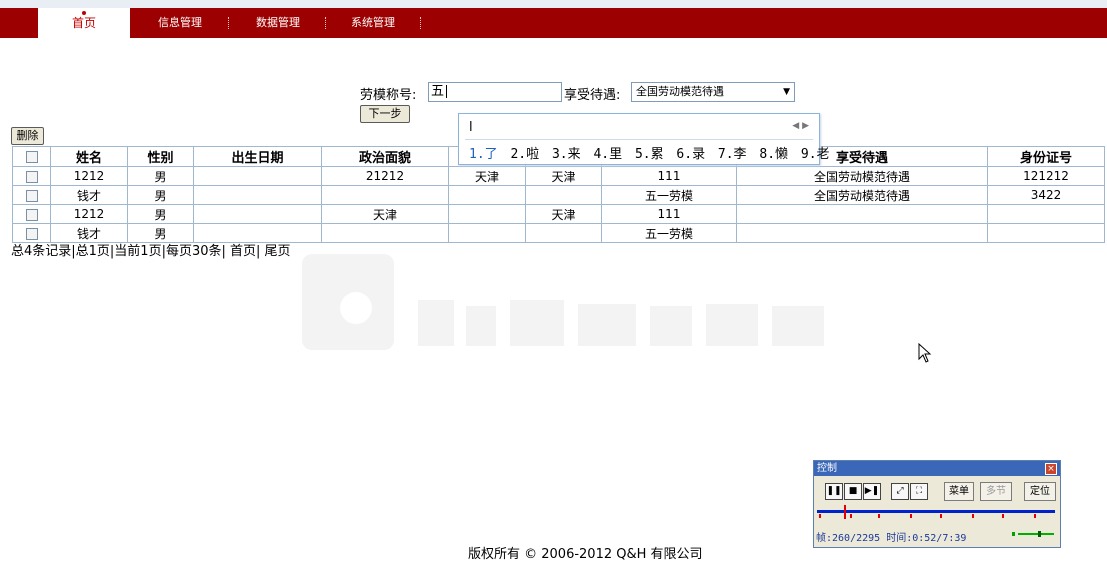 This screenshot has height=571, width=1107. Describe the element at coordinates (680, 91) in the screenshot. I see `treatment-selected-value: 全国劳动模范待遇` at that location.